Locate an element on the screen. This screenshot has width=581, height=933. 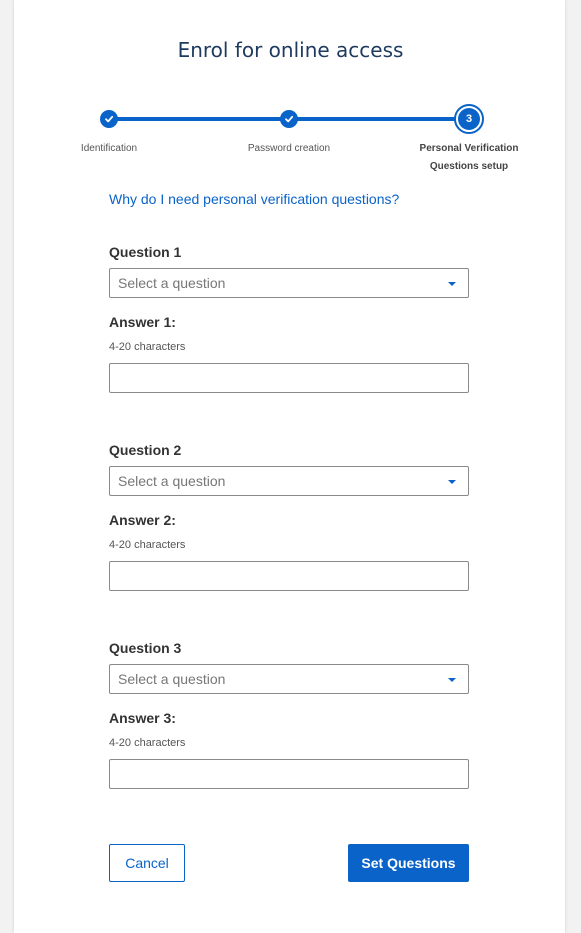
step-label-line-1: Personal Verification is located at coordinates (469, 148).